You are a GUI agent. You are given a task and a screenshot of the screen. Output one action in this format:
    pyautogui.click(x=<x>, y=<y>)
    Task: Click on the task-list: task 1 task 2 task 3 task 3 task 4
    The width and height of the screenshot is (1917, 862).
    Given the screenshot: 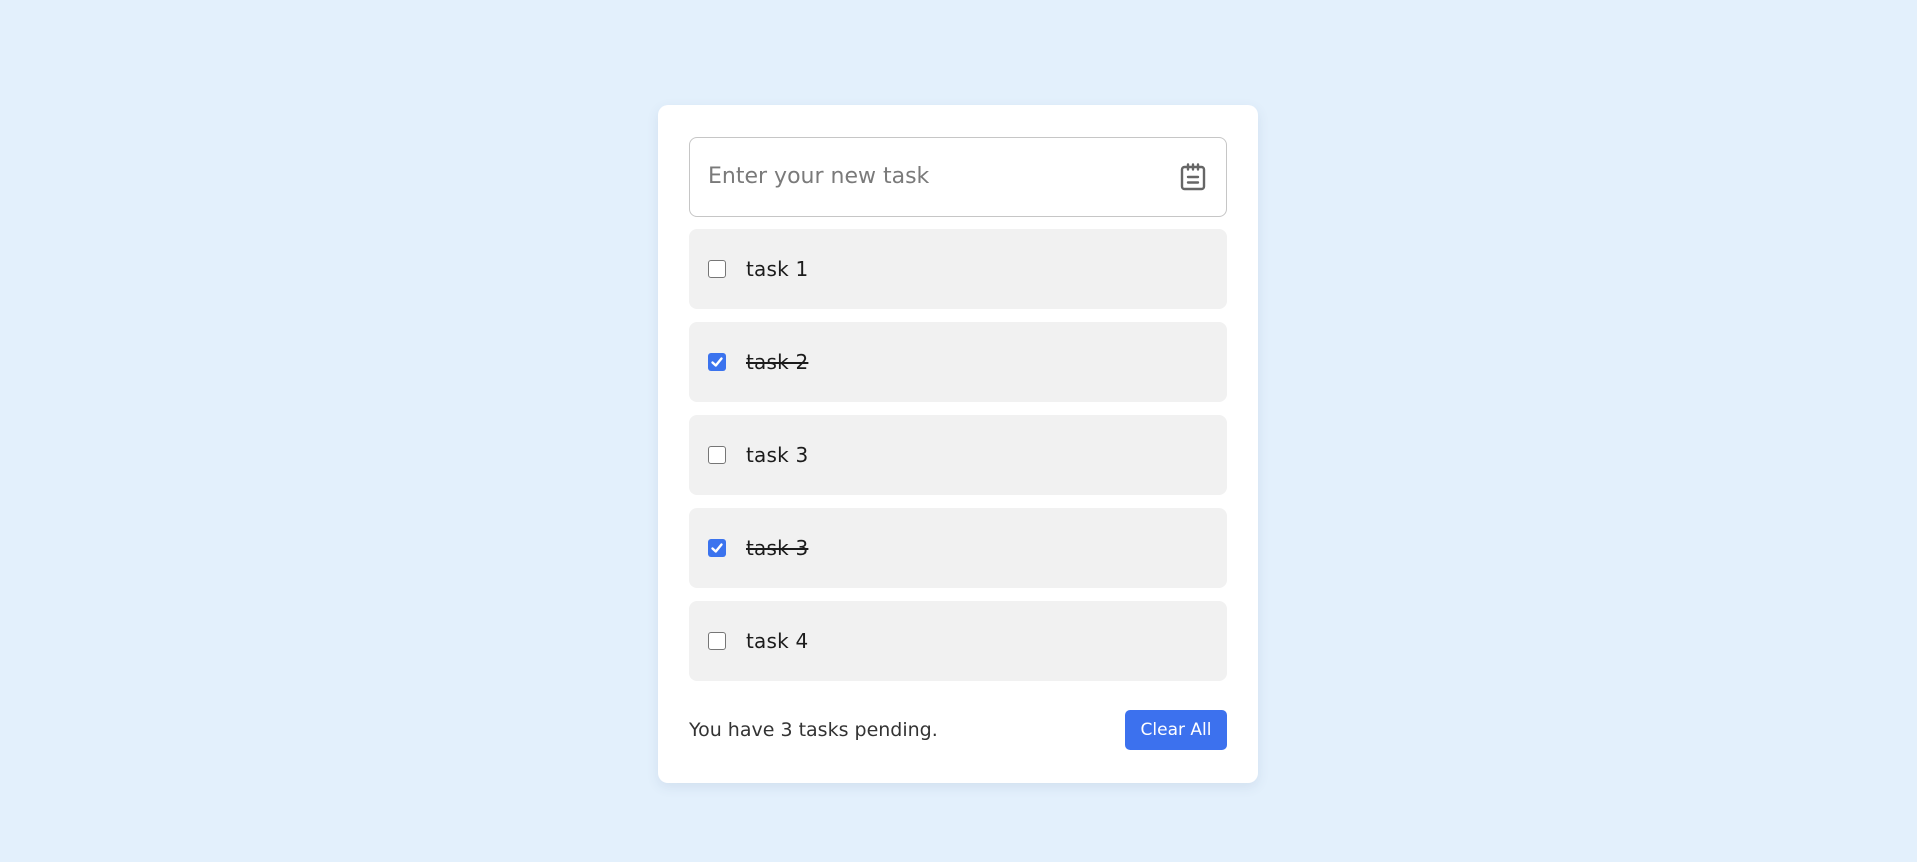 What is the action you would take?
    pyautogui.click(x=958, y=455)
    